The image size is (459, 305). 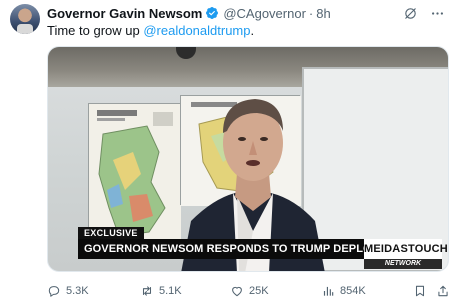 What do you see at coordinates (328, 291) in the screenshot?
I see `views-icon` at bounding box center [328, 291].